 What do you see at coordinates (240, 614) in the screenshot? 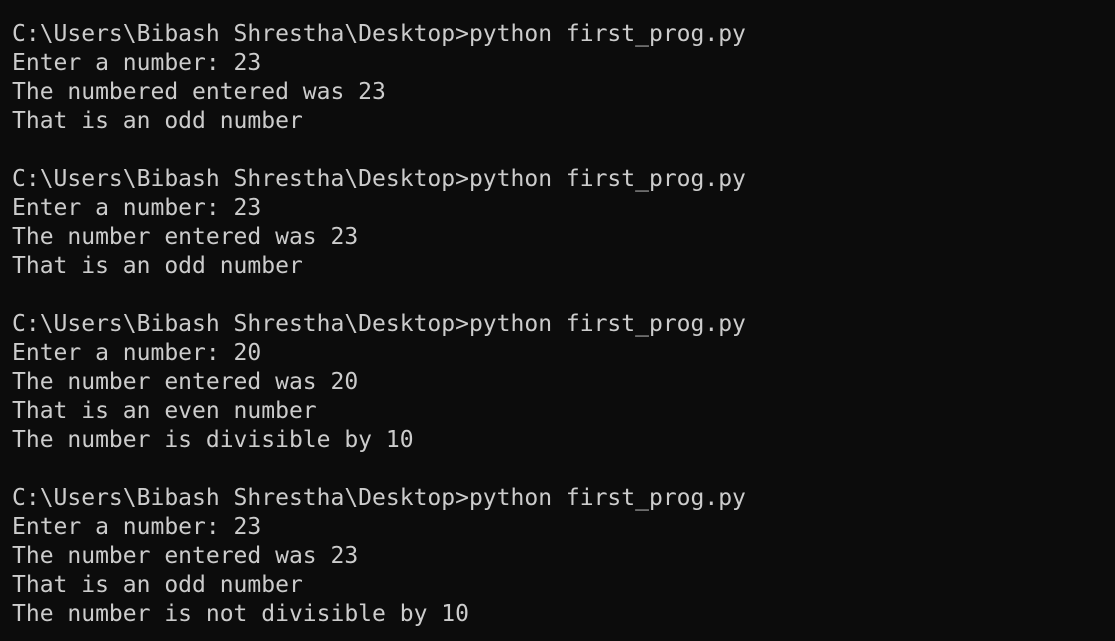
I see `output-line: The number is not divisible by 10` at bounding box center [240, 614].